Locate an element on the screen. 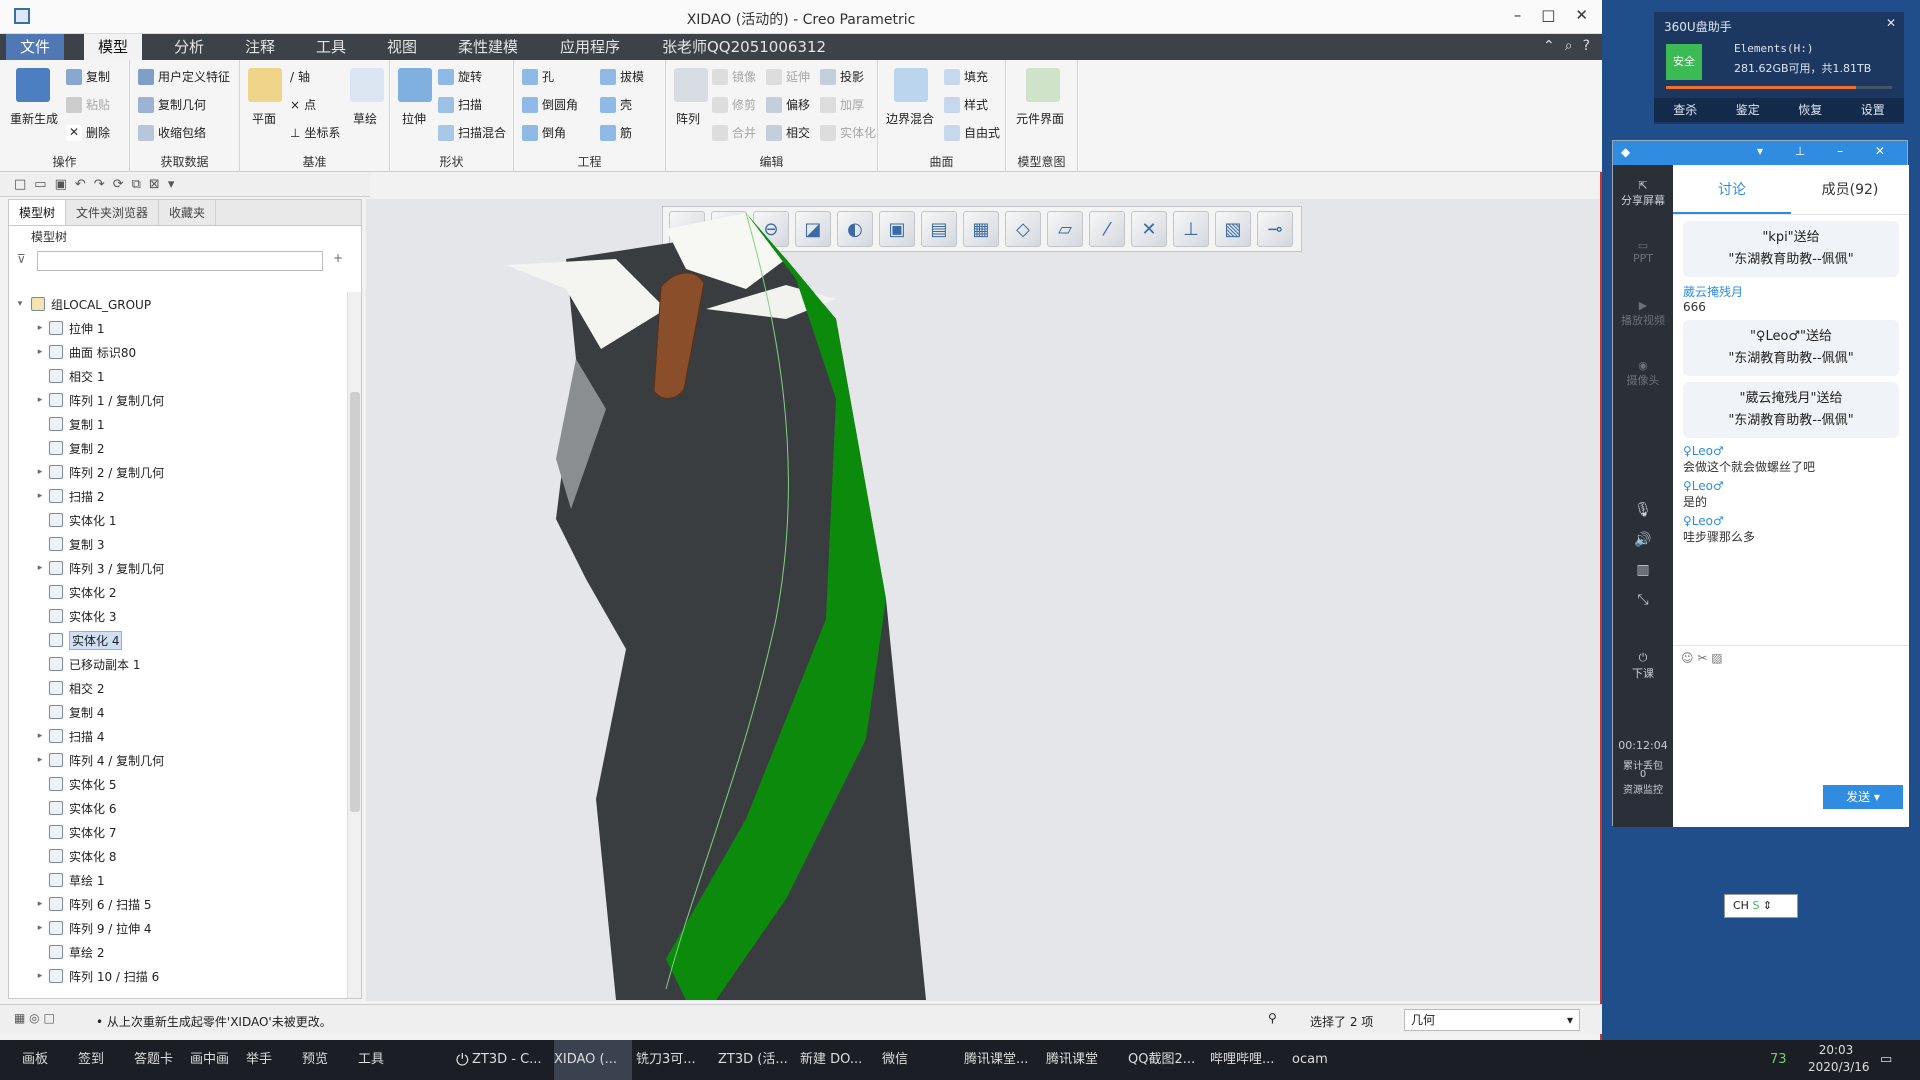 This screenshot has height=1080, width=1920. power-icon: ⏻ is located at coordinates (462, 1060).